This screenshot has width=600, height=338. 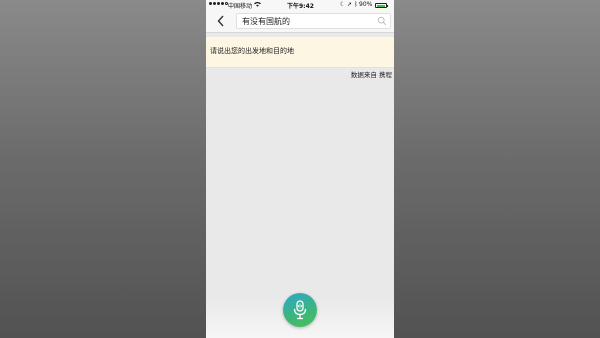 I want to click on nav-bar: 有没有国航的, so click(x=300, y=21).